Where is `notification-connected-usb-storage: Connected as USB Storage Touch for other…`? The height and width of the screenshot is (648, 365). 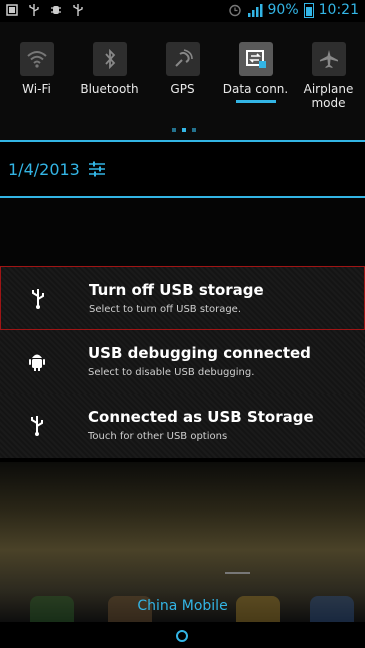
notification-connected-usb-storage: Connected as USB Storage Touch for other… is located at coordinates (182, 426).